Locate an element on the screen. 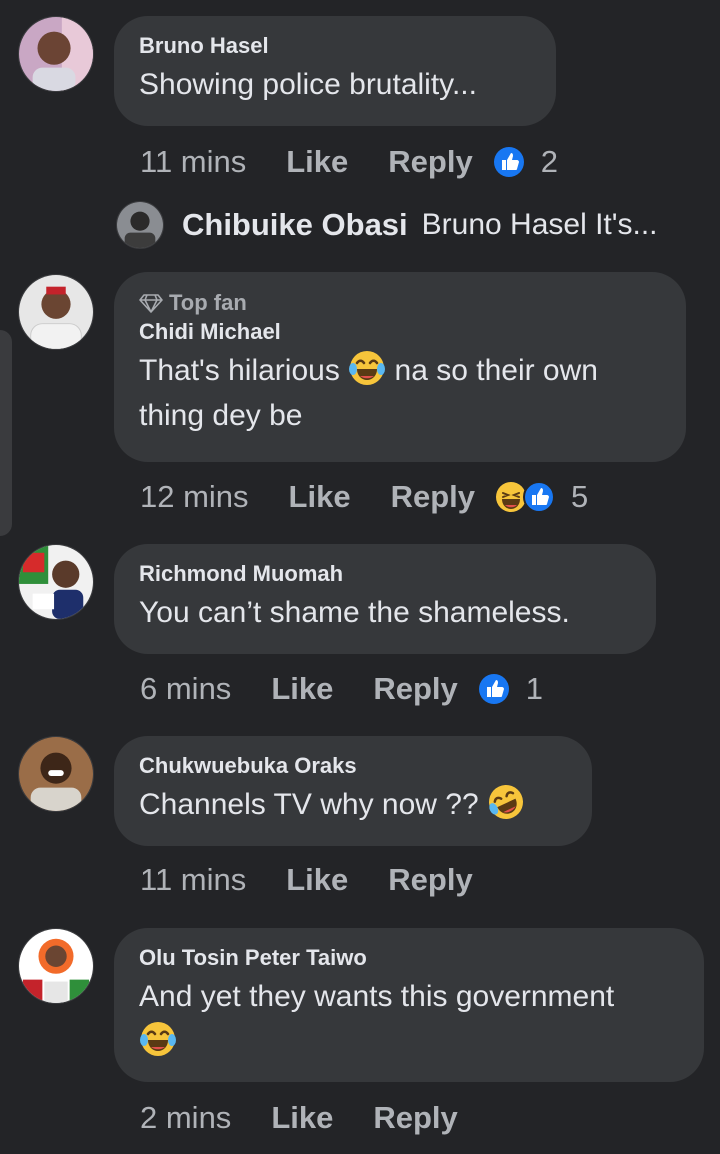 Image resolution: width=720 pixels, height=1154 pixels. top-fan-badge: Top fan is located at coordinates (400, 303).